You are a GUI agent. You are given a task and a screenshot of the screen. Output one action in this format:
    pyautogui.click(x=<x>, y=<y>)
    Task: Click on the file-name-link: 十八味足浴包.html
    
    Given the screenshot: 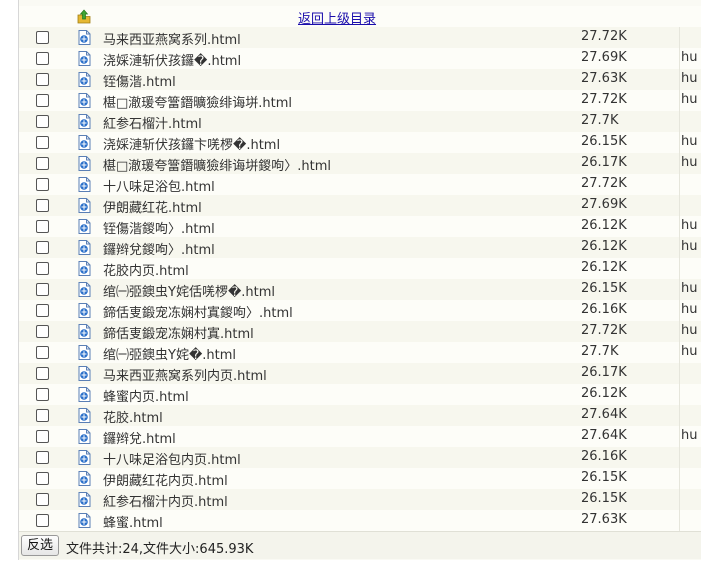 What is the action you would take?
    pyautogui.click(x=159, y=185)
    